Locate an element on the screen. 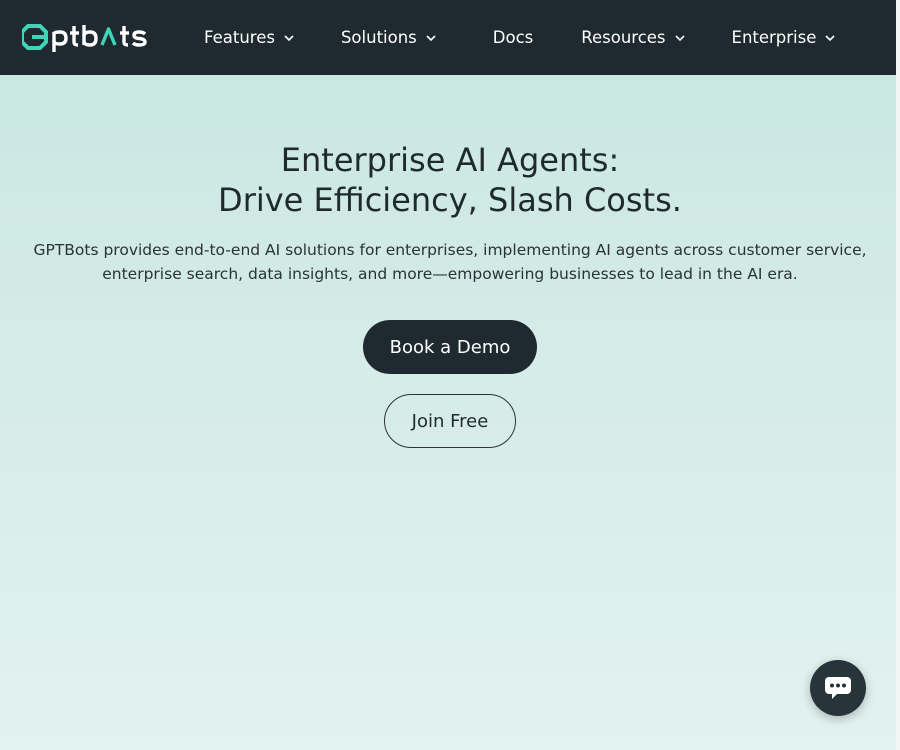 The width and height of the screenshot is (900, 750). hero-title-line-2: Drive Efficiency, Slash Costs. is located at coordinates (450, 200).